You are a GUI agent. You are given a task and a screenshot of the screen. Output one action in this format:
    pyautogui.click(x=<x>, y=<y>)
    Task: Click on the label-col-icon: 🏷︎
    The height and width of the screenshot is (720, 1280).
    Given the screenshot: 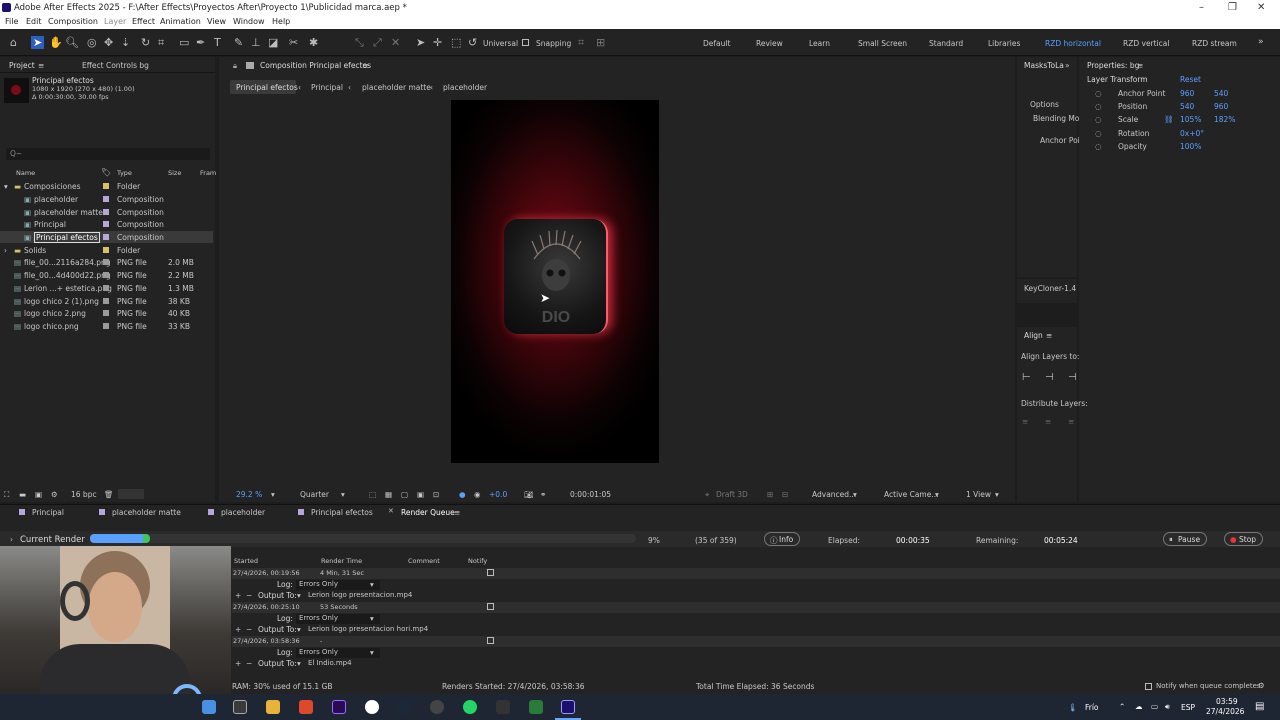 What is the action you would take?
    pyautogui.click(x=106, y=172)
    